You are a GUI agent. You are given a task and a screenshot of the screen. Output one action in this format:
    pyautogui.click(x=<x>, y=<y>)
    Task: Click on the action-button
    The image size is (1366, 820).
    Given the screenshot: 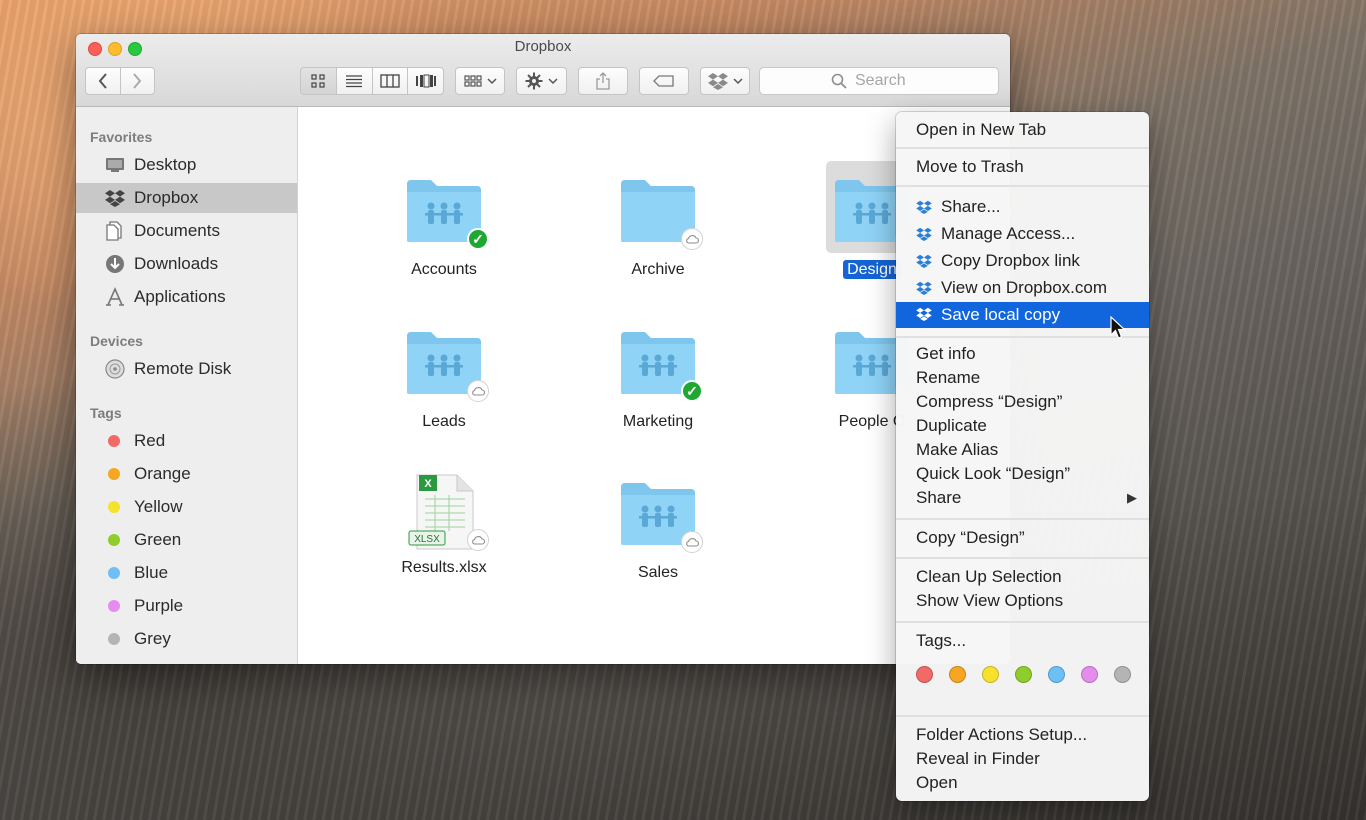 What is the action you would take?
    pyautogui.click(x=541, y=81)
    